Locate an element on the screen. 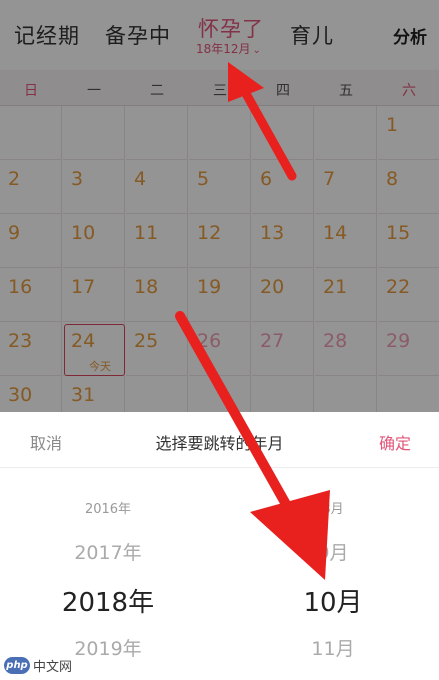  year-option: 2017年 is located at coordinates (108, 551).